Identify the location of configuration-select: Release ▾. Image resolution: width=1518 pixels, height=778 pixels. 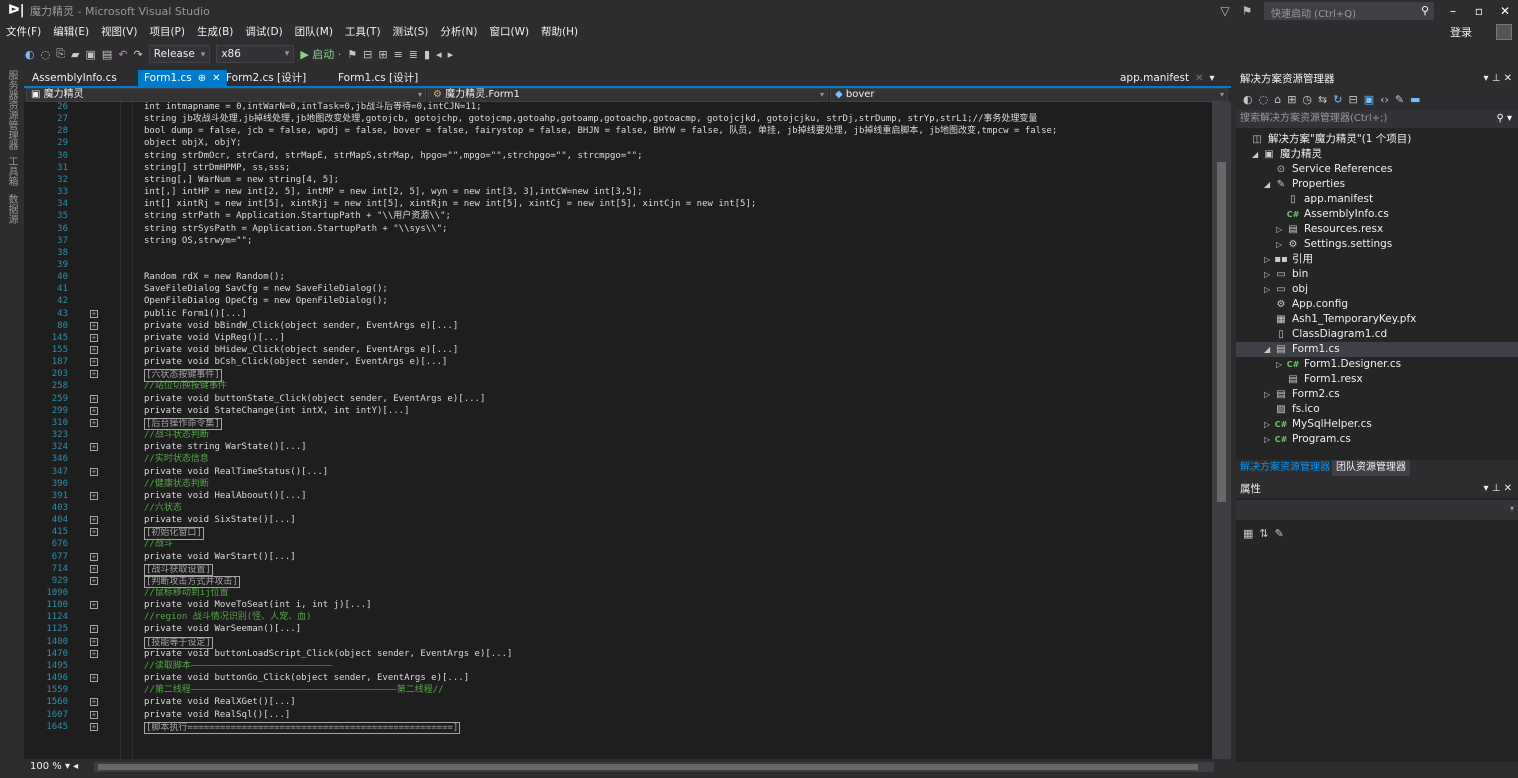
(179, 54).